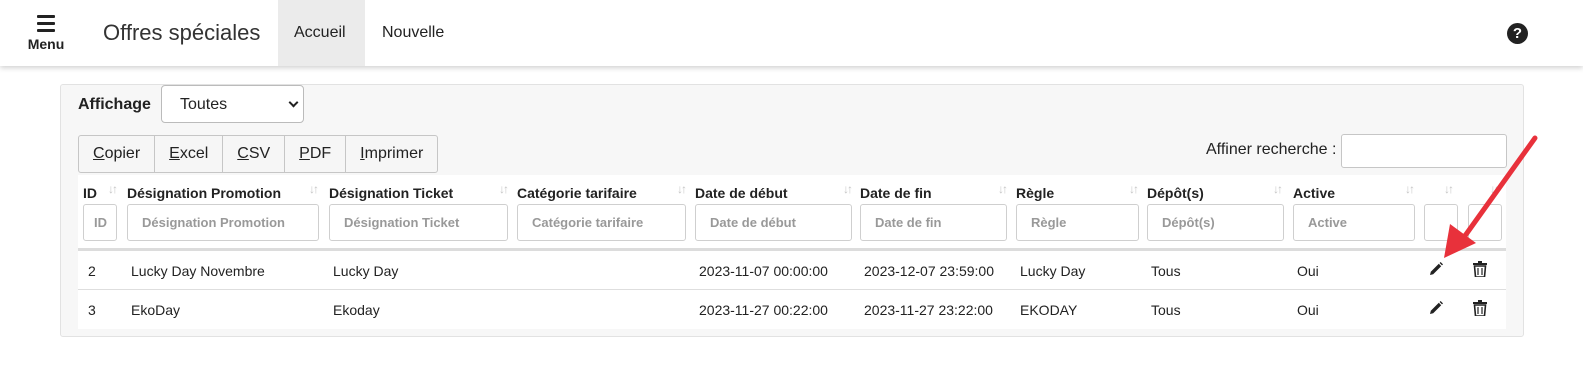 This screenshot has height=366, width=1583. What do you see at coordinates (933, 222) in the screenshot?
I see `filter-input-fin: Date de fin` at bounding box center [933, 222].